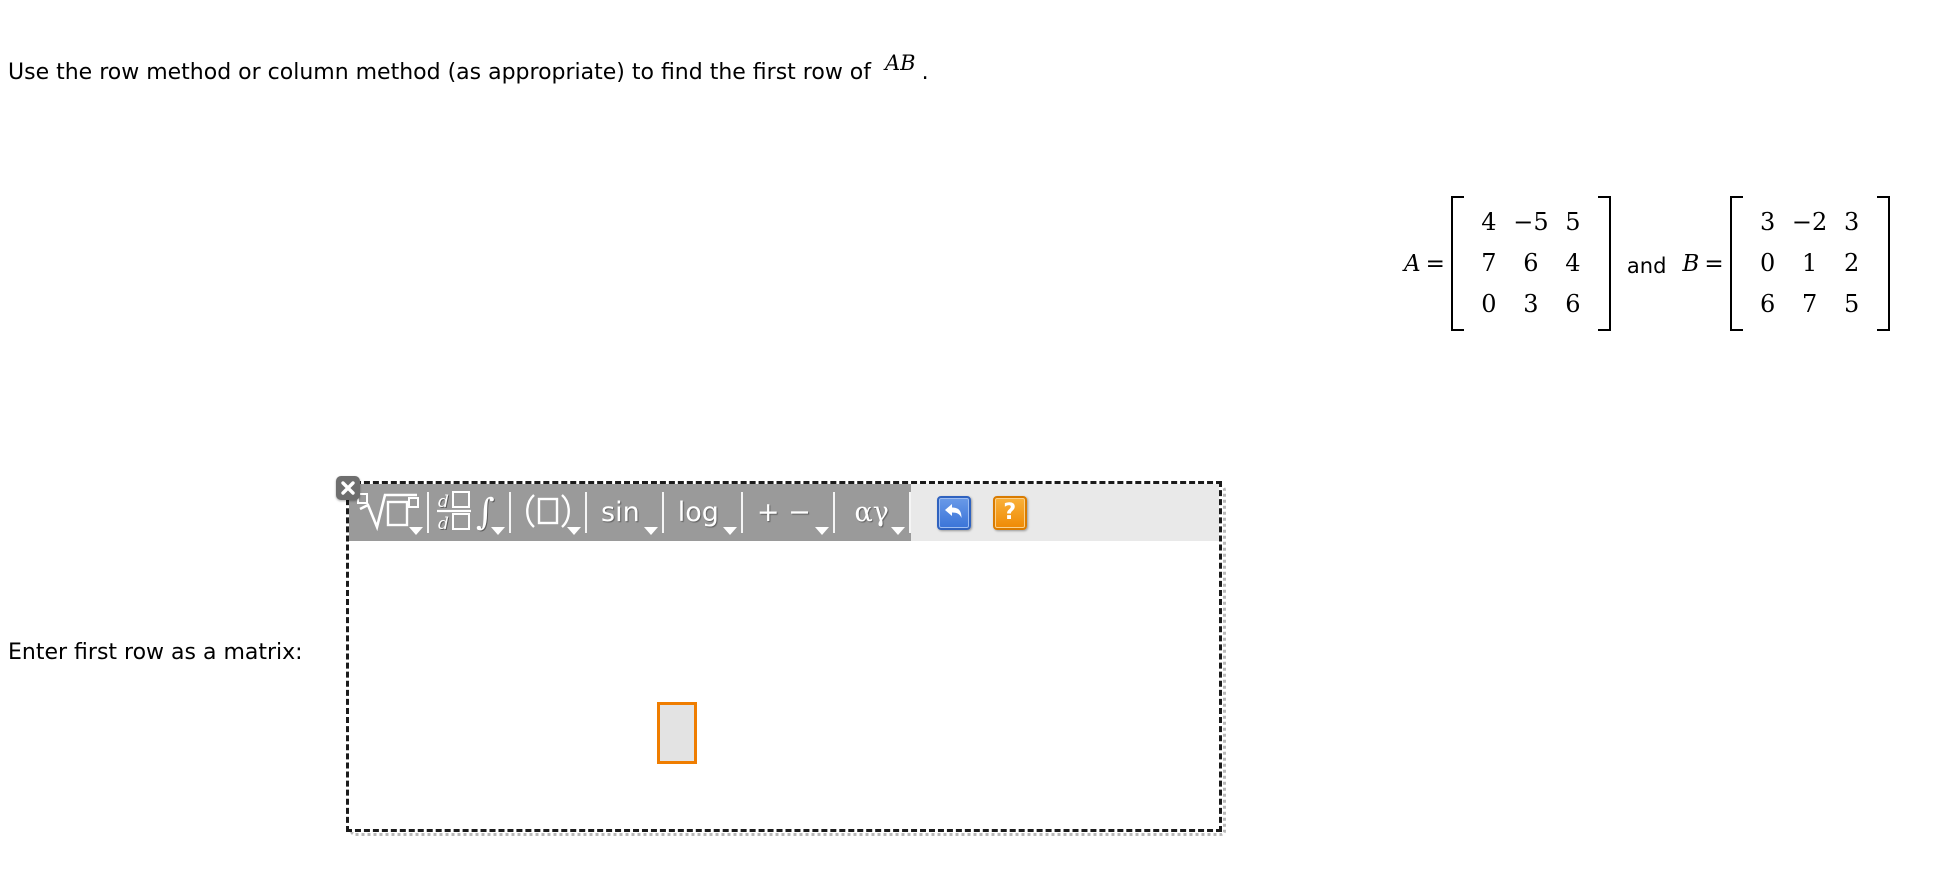 This screenshot has height=880, width=1936. What do you see at coordinates (1736, 263) in the screenshot?
I see `matrix-b-left-bracket` at bounding box center [1736, 263].